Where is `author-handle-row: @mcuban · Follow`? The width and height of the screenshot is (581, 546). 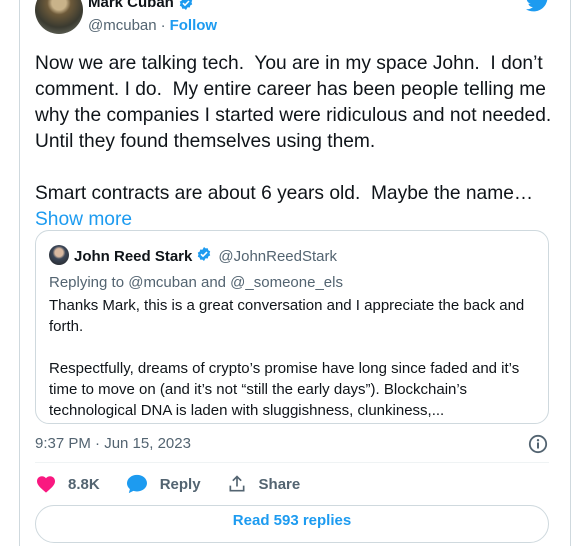
author-handle-row: @mcuban · Follow is located at coordinates (152, 25).